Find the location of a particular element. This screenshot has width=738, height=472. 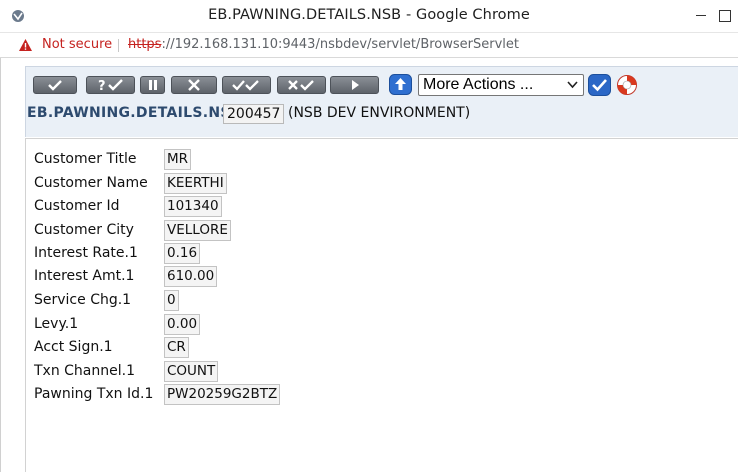

authorise-button is located at coordinates (246, 85).